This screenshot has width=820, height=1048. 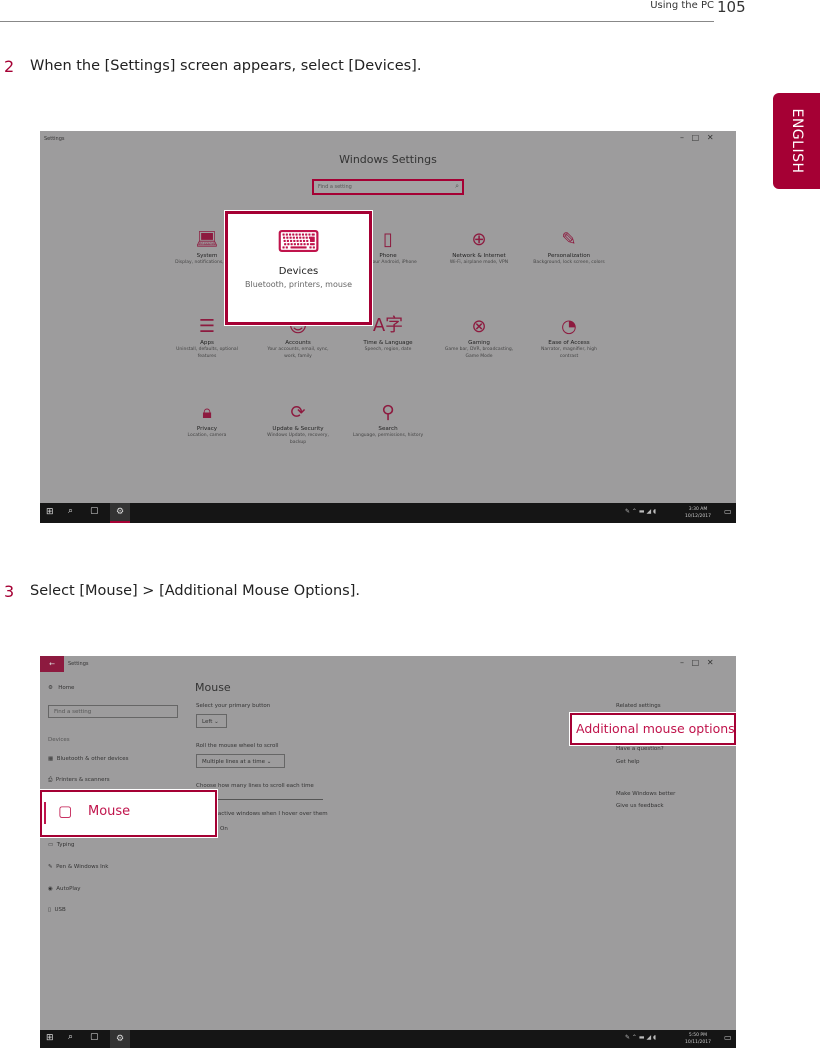 I want to click on taskbar: ⊞ ⌕ ▢ ⚙ ✎ ⌃ ▬ ◢ ◖ 5:50 PM 10/11/2017 ▭, so click(x=388, y=1039).